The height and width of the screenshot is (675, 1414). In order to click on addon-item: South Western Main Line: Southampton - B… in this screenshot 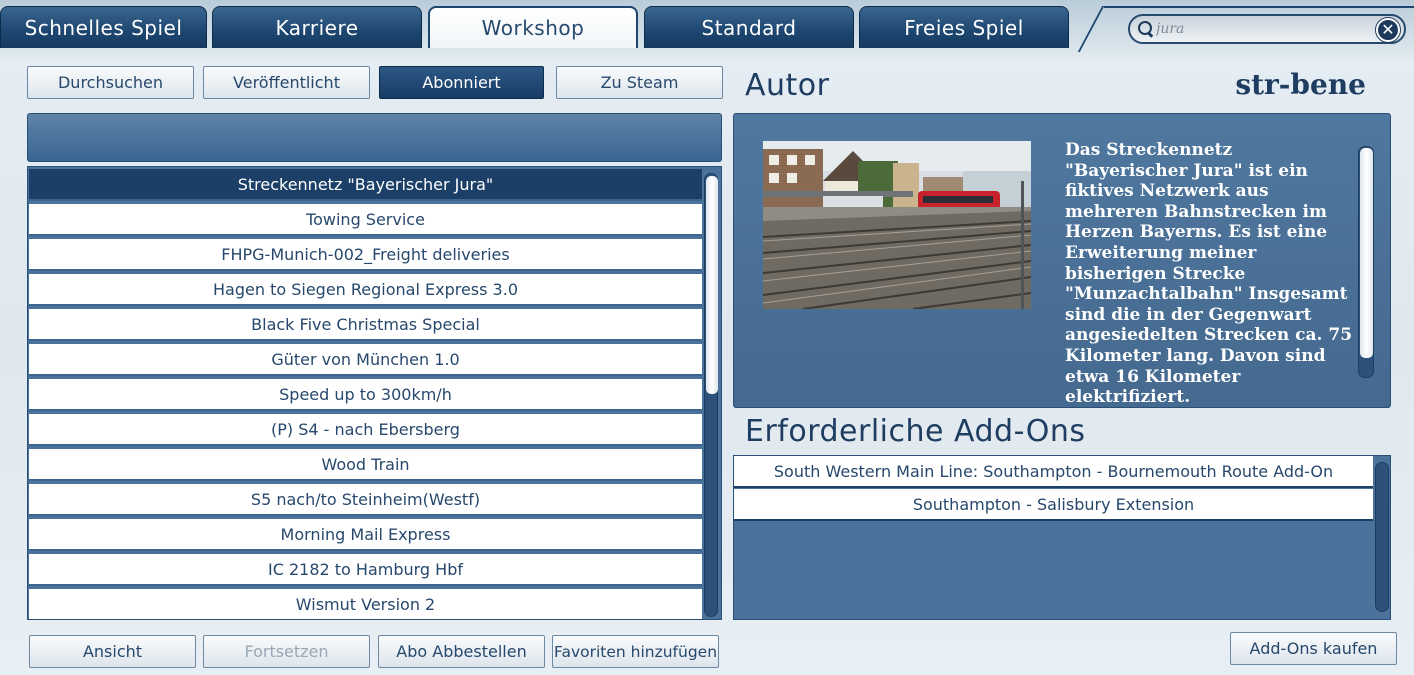, I will do `click(1053, 472)`.